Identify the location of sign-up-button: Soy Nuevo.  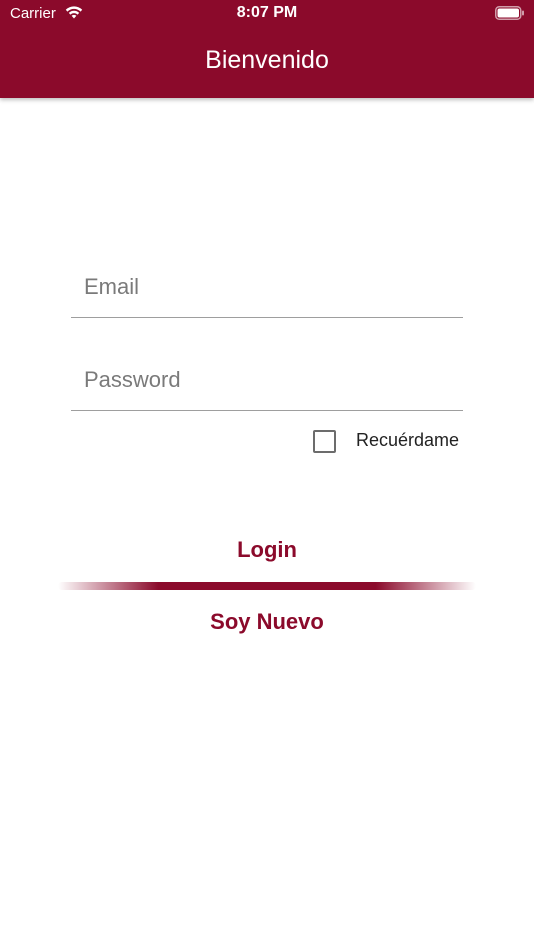
(267, 622).